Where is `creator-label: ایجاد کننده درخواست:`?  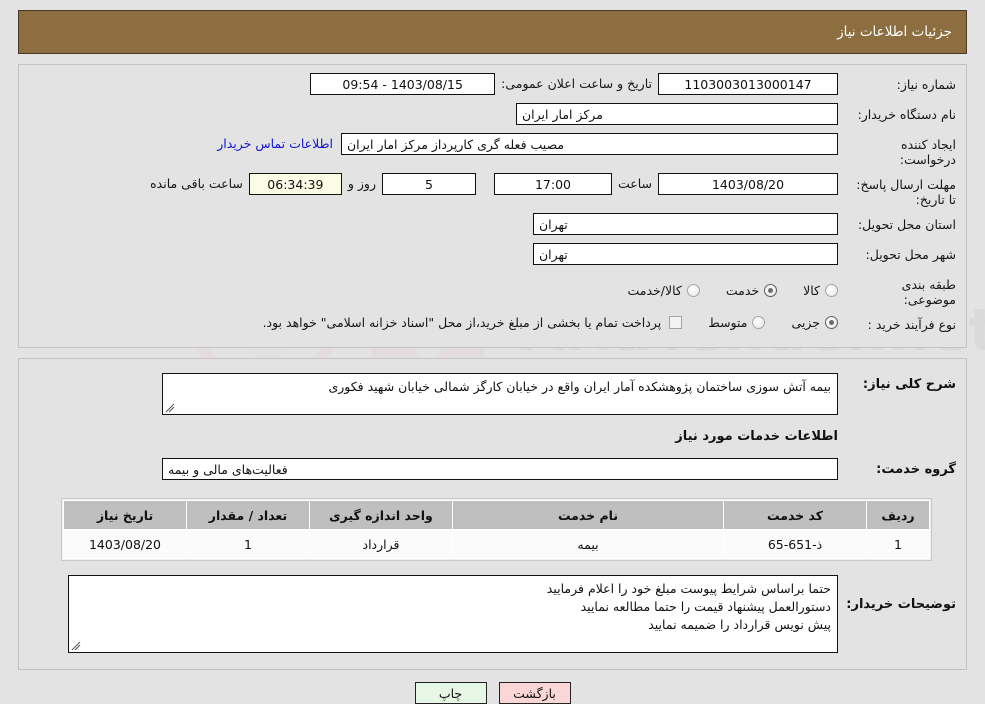 creator-label: ایجاد کننده درخواست: is located at coordinates (927, 152).